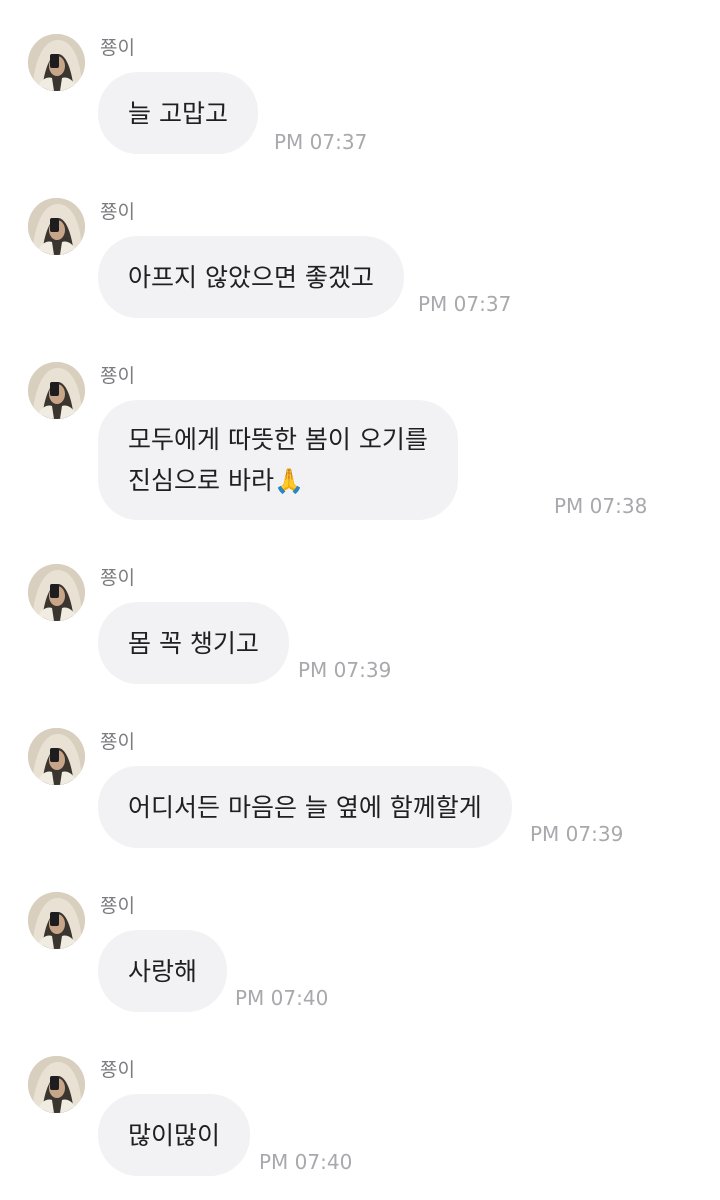 This screenshot has width=720, height=1200. Describe the element at coordinates (368, 957) in the screenshot. I see `chat-message: 쭁이 사랑해 PM 07:40` at that location.